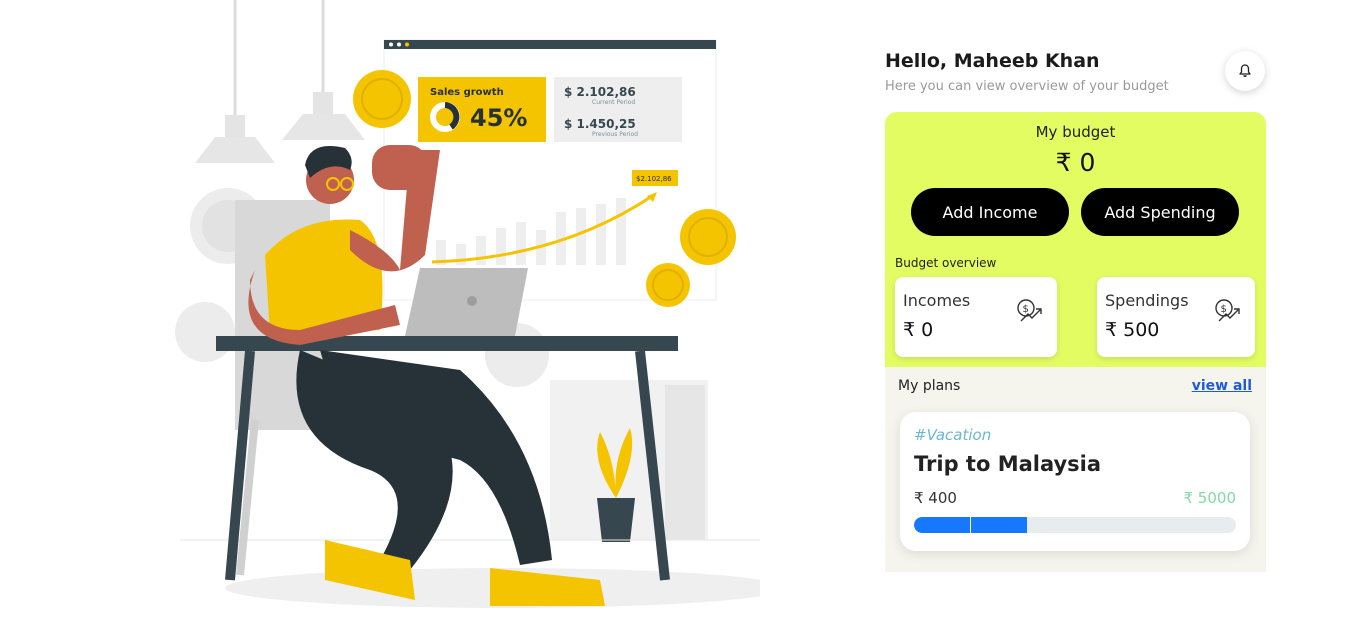  What do you see at coordinates (1075, 162) in the screenshot?
I see `budget-amount: ₹ 0` at bounding box center [1075, 162].